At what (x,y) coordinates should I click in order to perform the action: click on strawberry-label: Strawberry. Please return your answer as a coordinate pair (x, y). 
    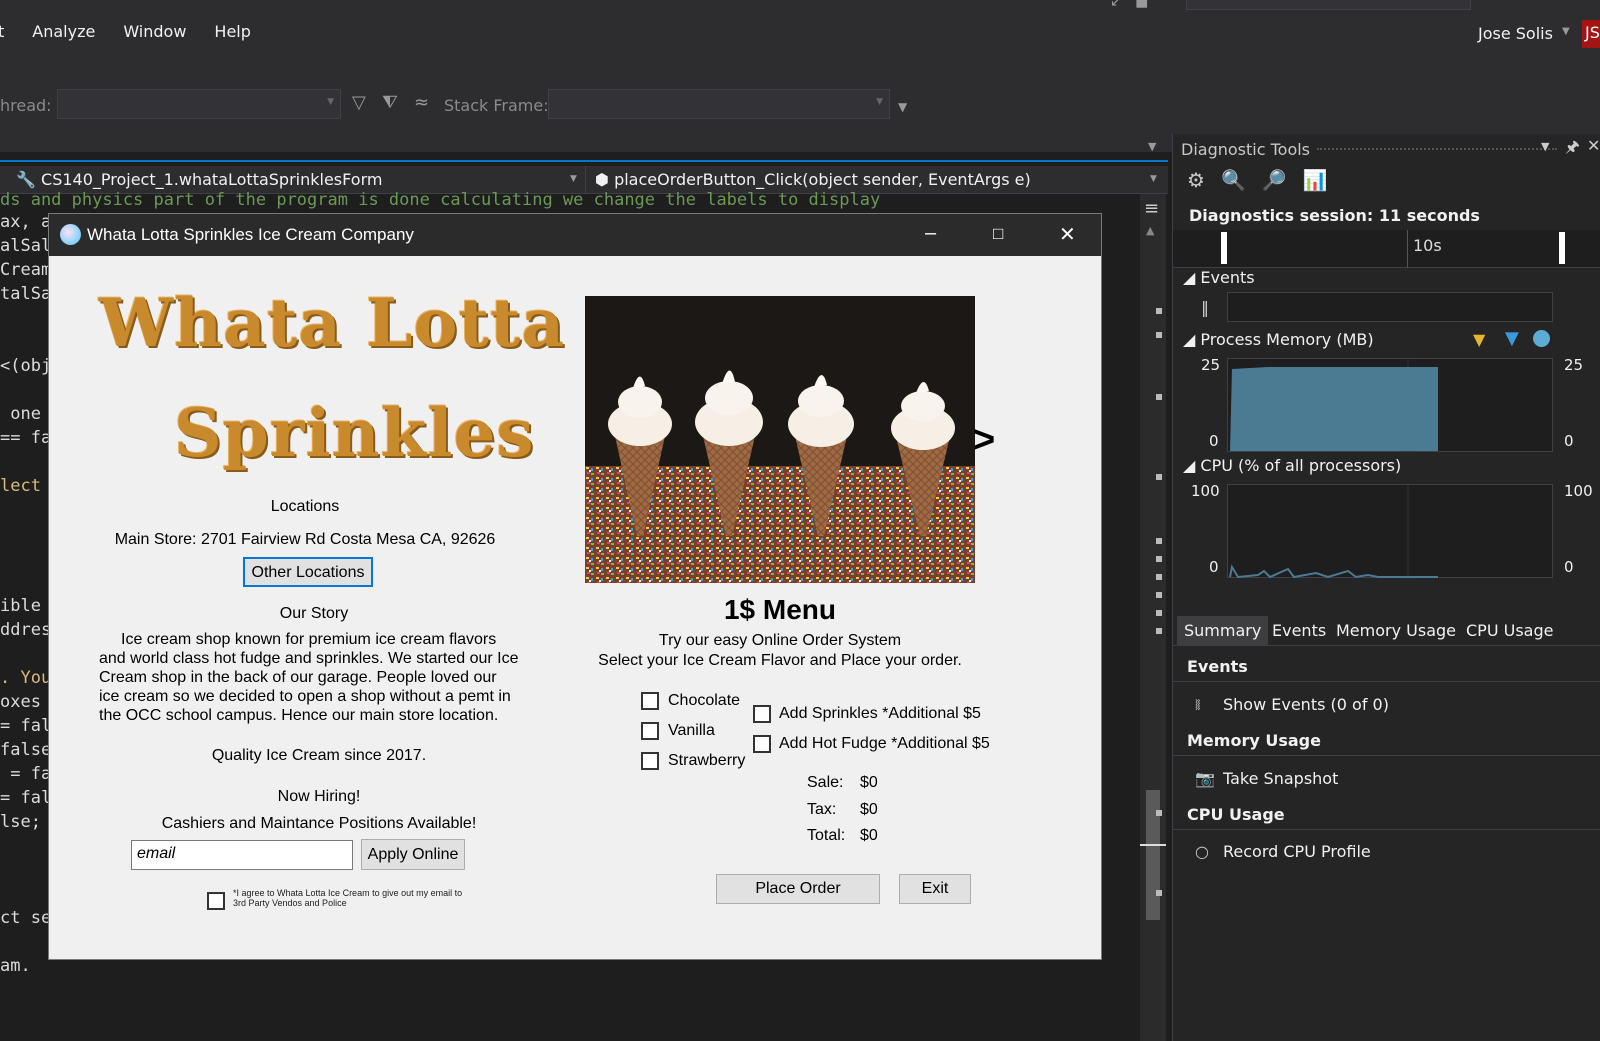
    Looking at the image, I should click on (707, 760).